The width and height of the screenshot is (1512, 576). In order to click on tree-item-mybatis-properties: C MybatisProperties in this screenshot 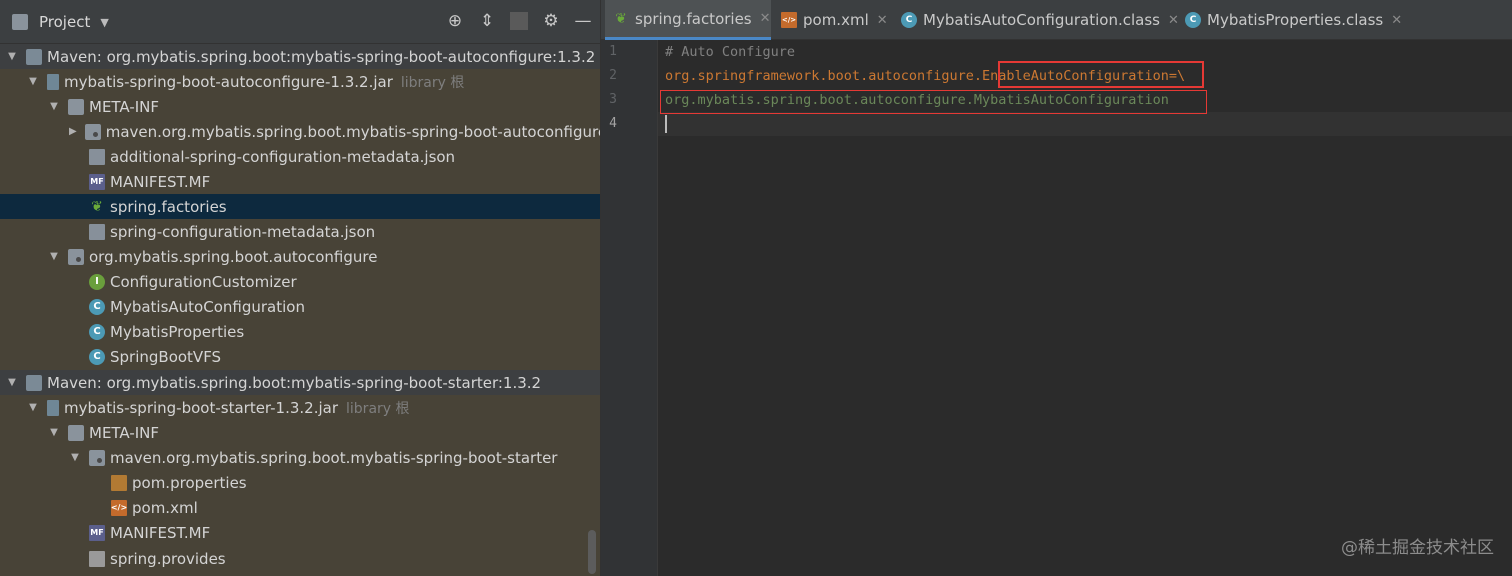, I will do `click(300, 331)`.